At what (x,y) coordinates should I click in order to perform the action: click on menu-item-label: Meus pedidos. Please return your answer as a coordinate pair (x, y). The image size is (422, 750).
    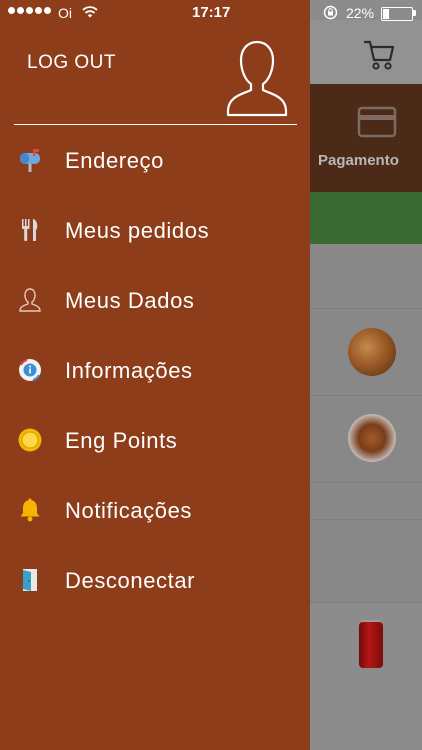
    Looking at the image, I should click on (137, 230).